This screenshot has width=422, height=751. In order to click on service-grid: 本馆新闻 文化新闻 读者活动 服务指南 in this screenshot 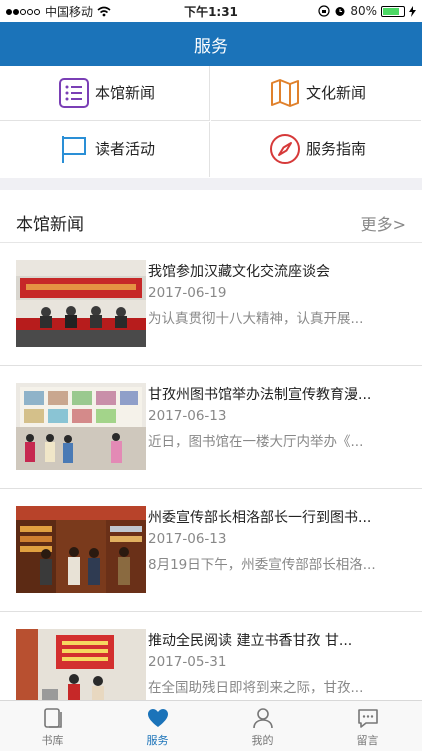, I will do `click(211, 122)`.